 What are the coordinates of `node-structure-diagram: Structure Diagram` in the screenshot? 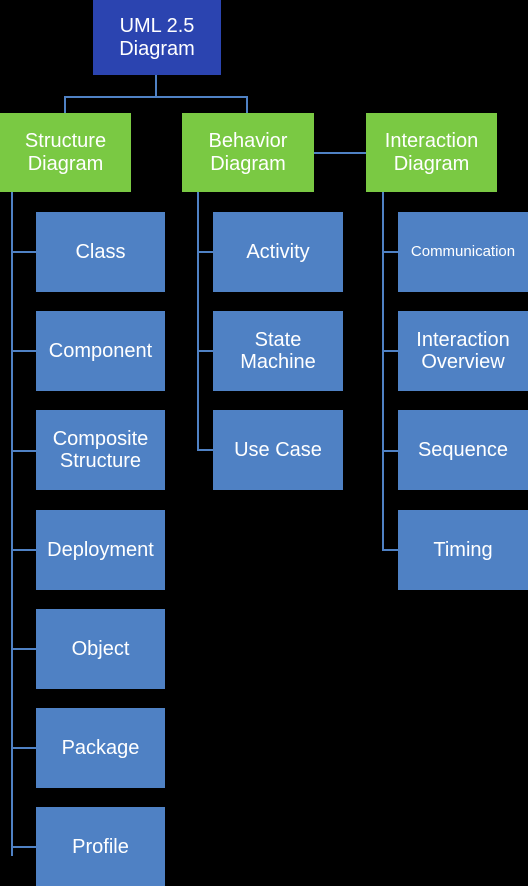 It's located at (65, 152).